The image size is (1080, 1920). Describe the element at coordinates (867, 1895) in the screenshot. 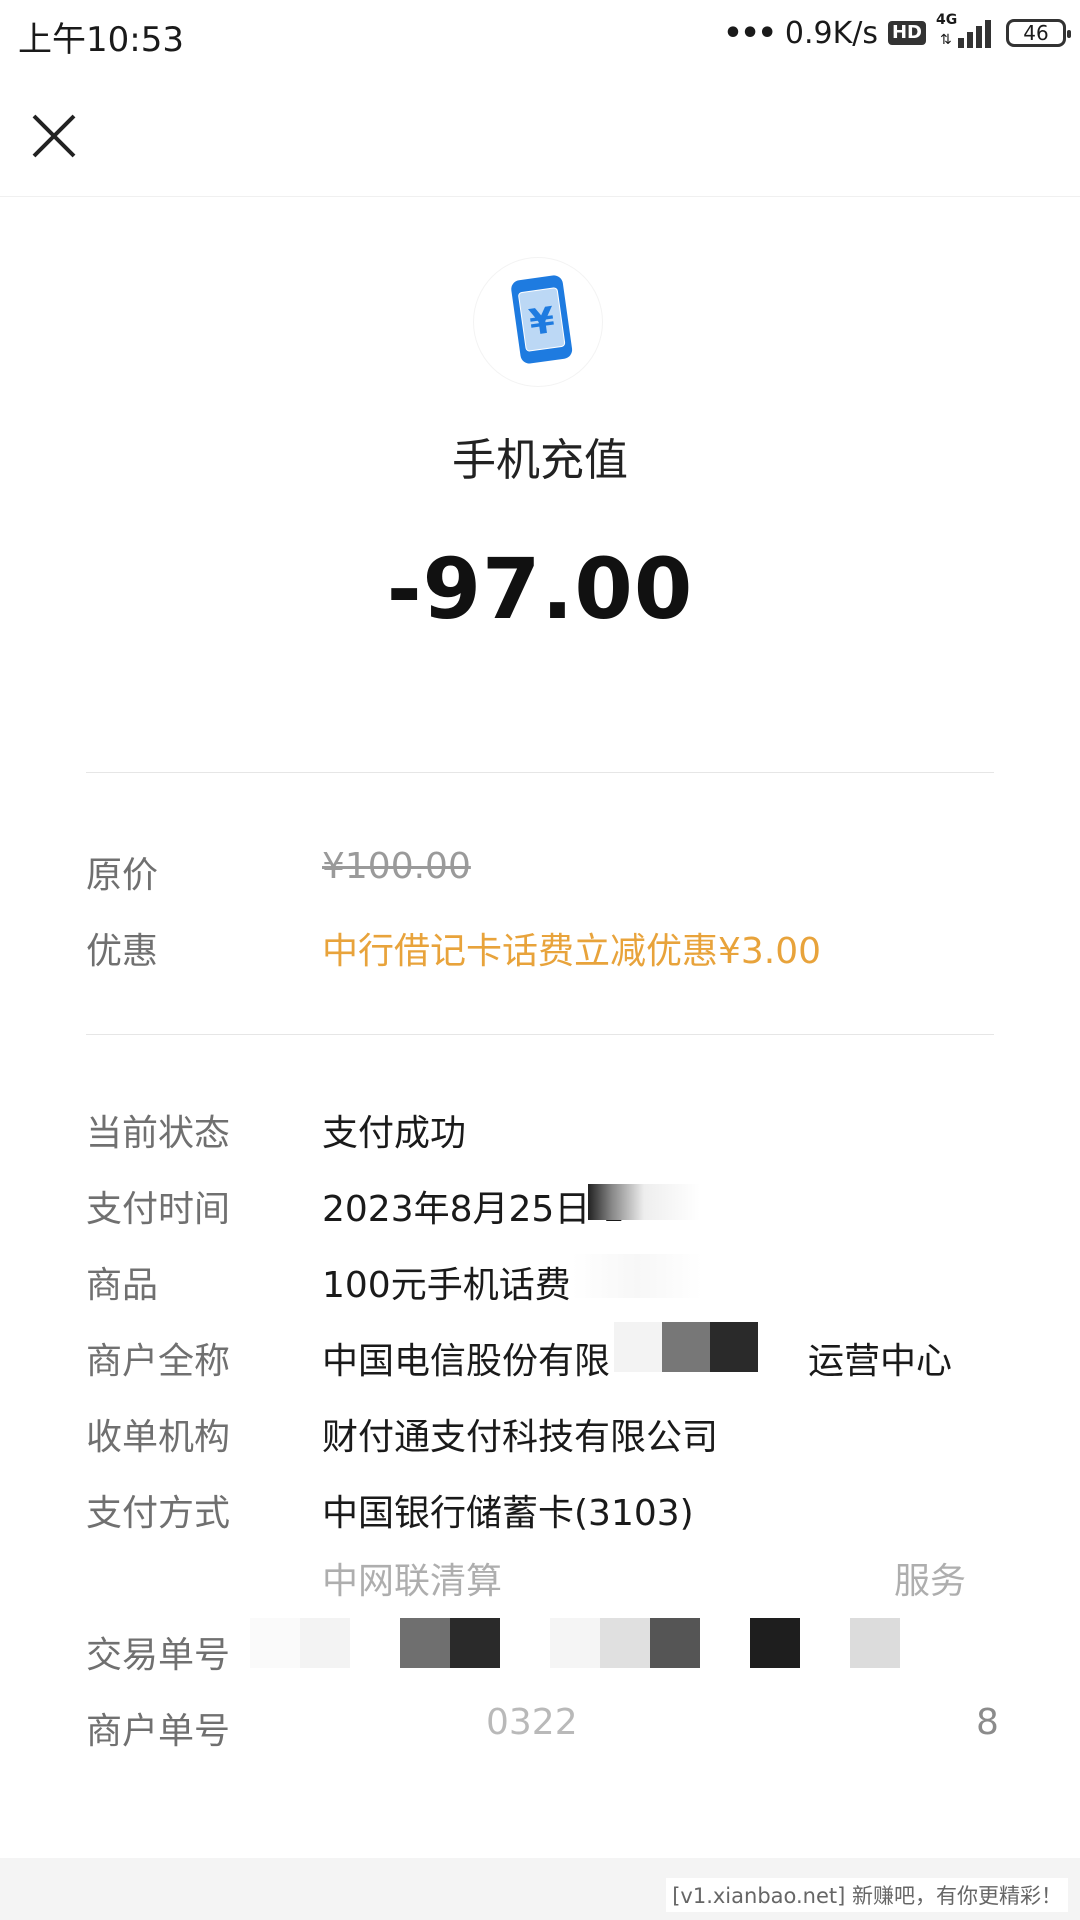

I see `watermark-text: [v1.xianbao.net] 新赚吧，有你更精彩！` at that location.